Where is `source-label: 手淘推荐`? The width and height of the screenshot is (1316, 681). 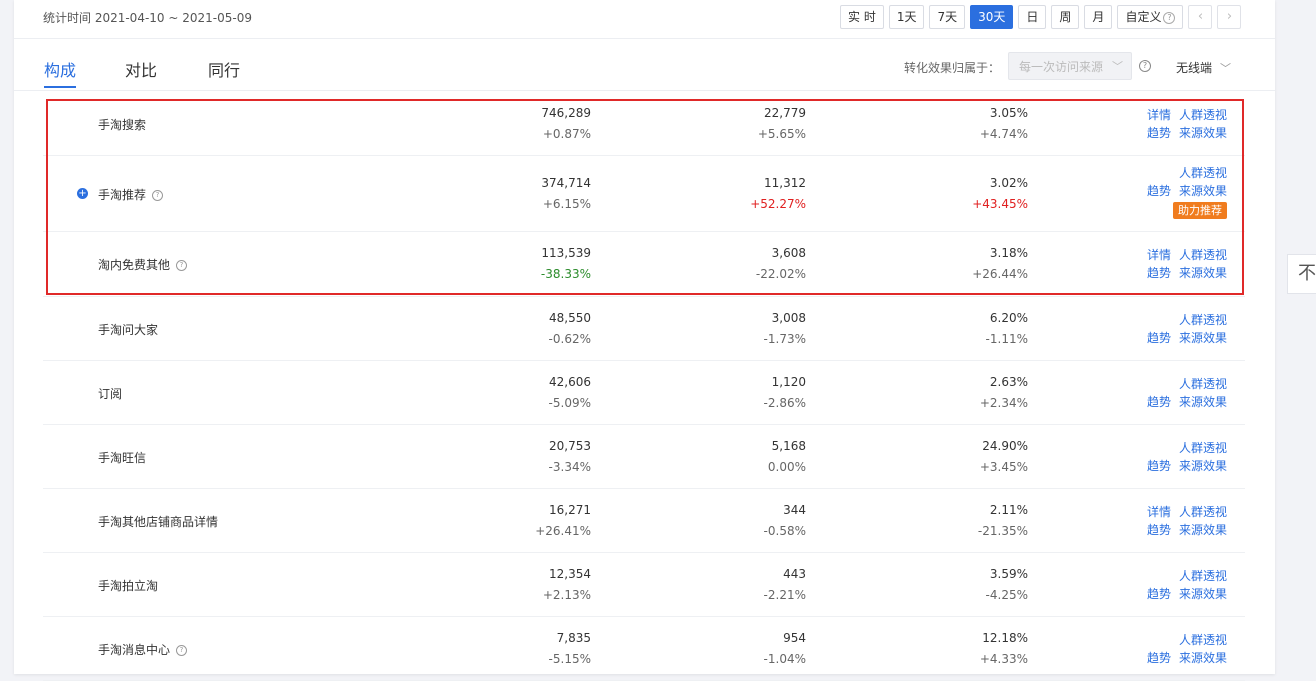 source-label: 手淘推荐 is located at coordinates (122, 194).